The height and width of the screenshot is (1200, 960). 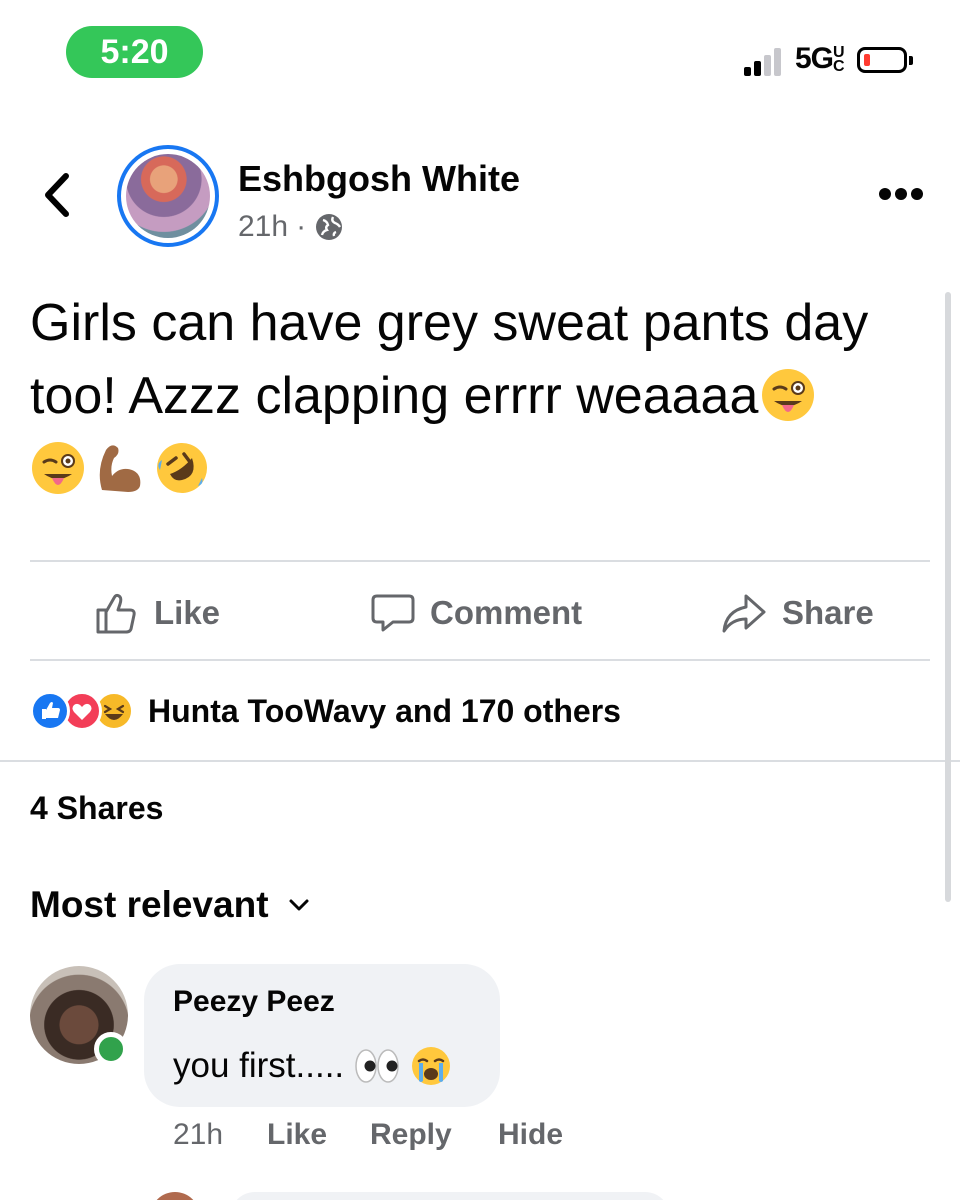 I want to click on author-name: Eshbgosh White, so click(x=379, y=179).